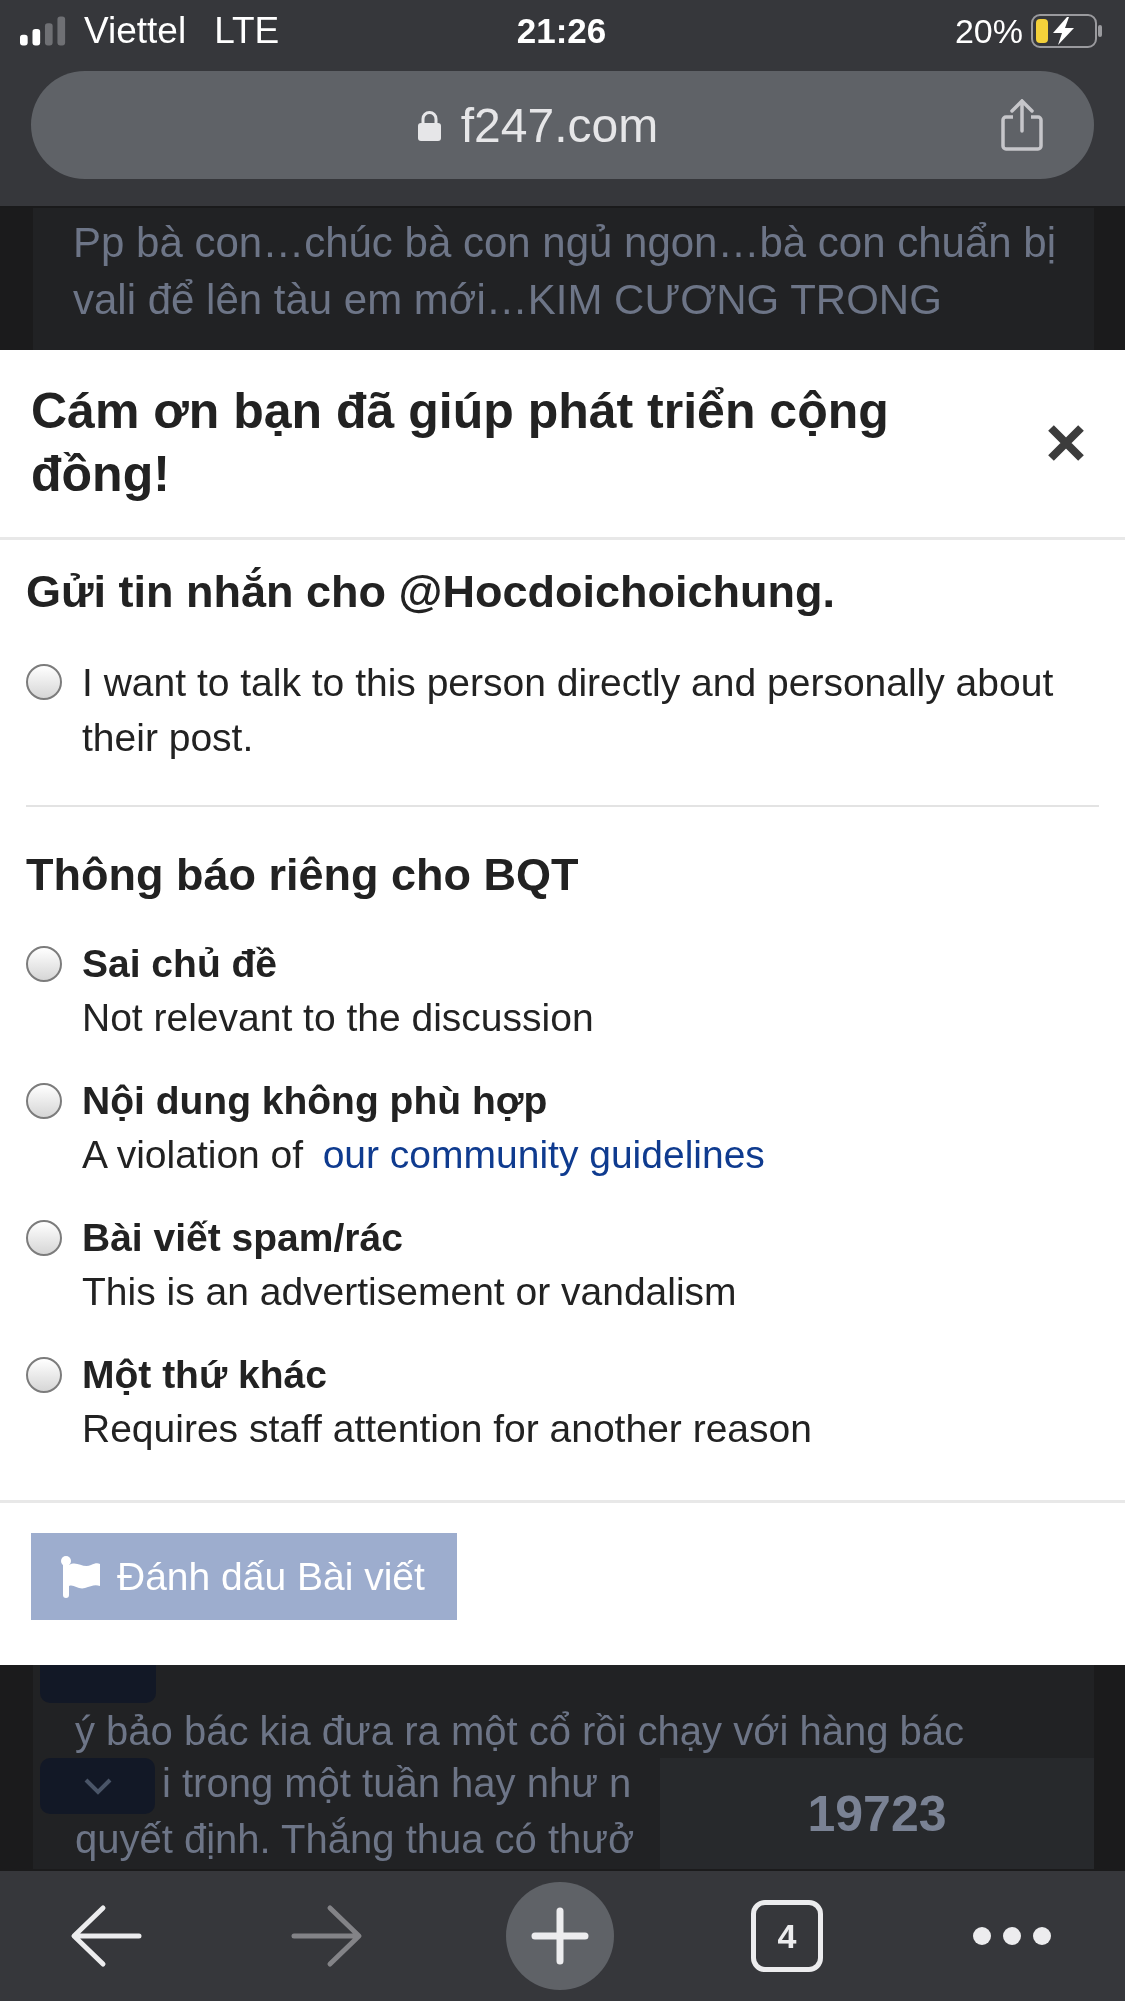 The width and height of the screenshot is (1125, 2001). I want to click on clock-time: 21:26, so click(561, 31).